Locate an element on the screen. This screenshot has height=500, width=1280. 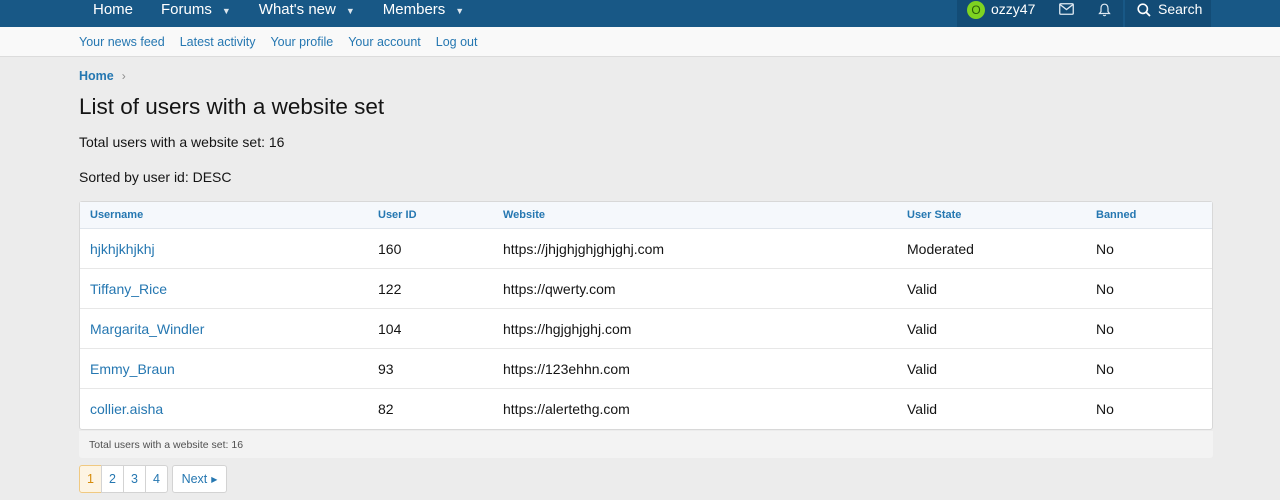
nav-user-area: O ozzy47 Search is located at coordinates (1084, 13).